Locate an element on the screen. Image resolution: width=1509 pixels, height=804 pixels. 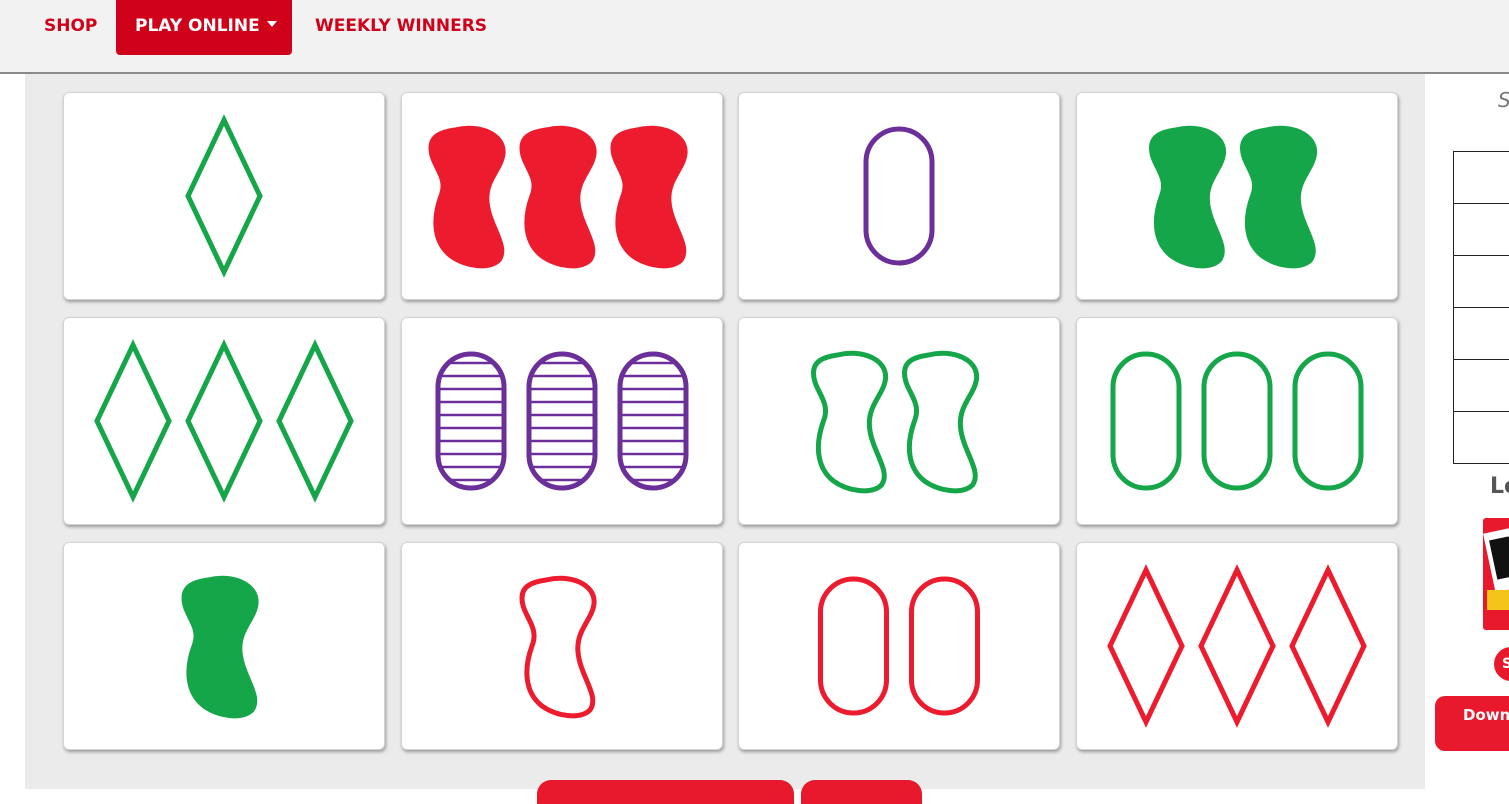
top-navbar: SHOP PLAY ONLINE WEEKLY WINNERS is located at coordinates (754, 37).